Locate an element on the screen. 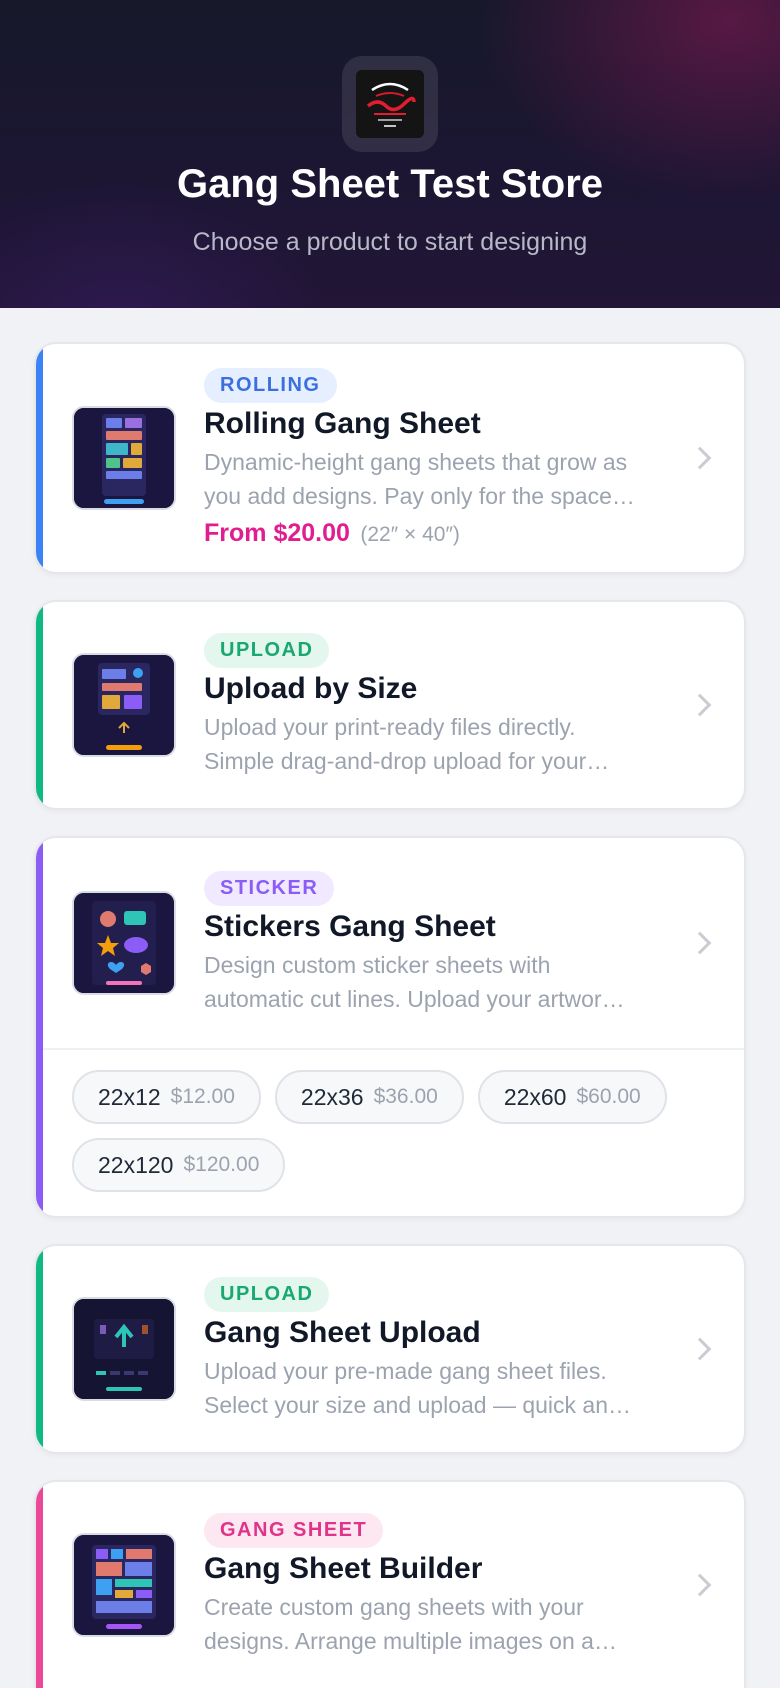 The width and height of the screenshot is (780, 1688). size-option-22x120: 22x120 $120.00 is located at coordinates (179, 1165).